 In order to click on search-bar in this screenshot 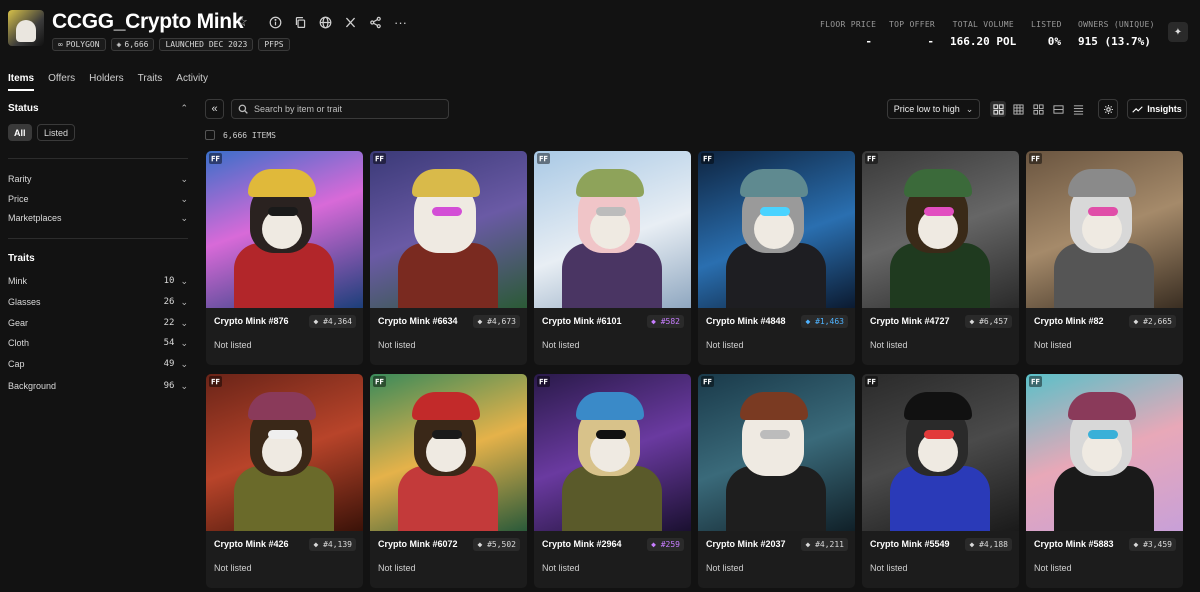, I will do `click(340, 109)`.